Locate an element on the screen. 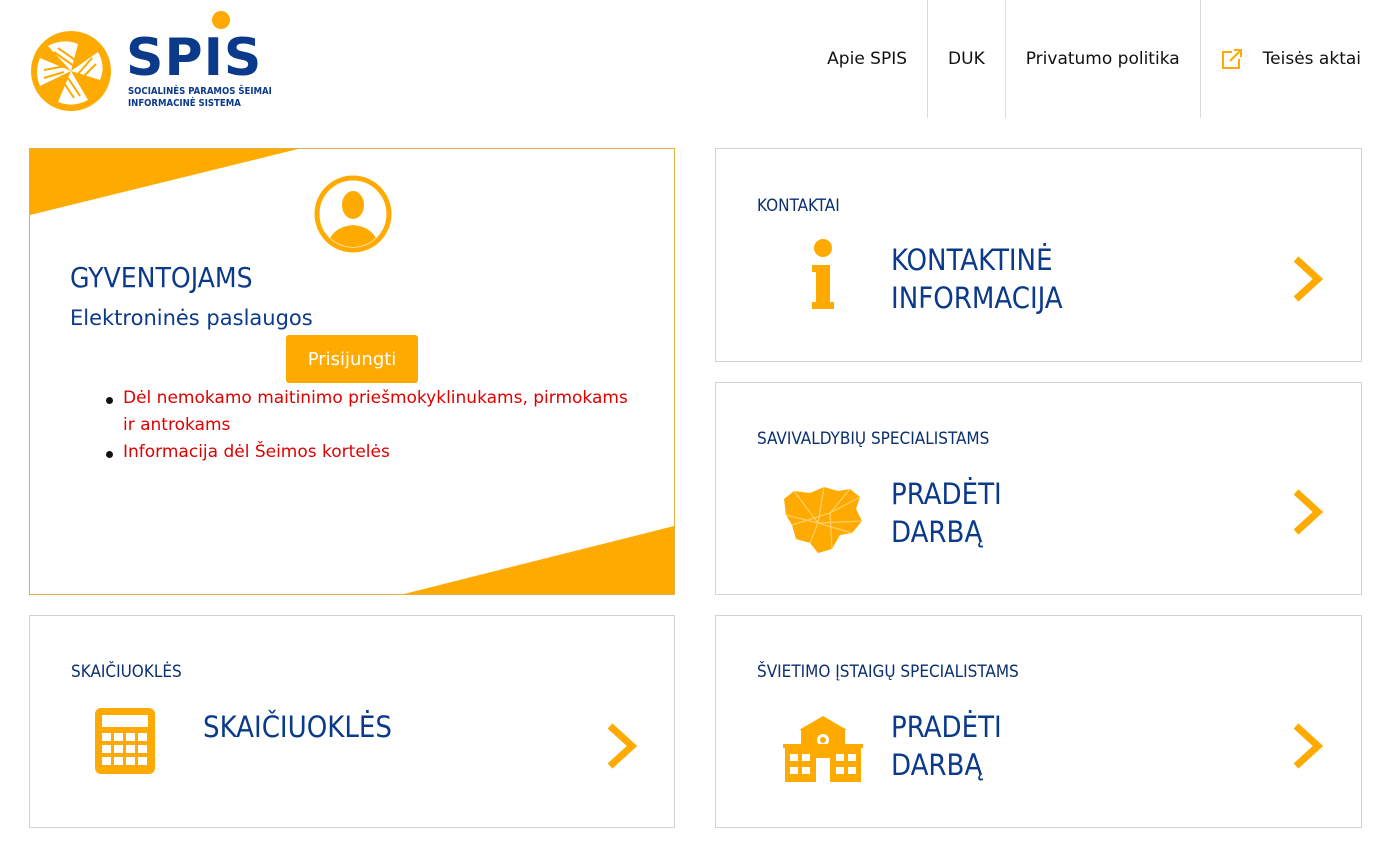  nav-faq: DUK is located at coordinates (966, 59).